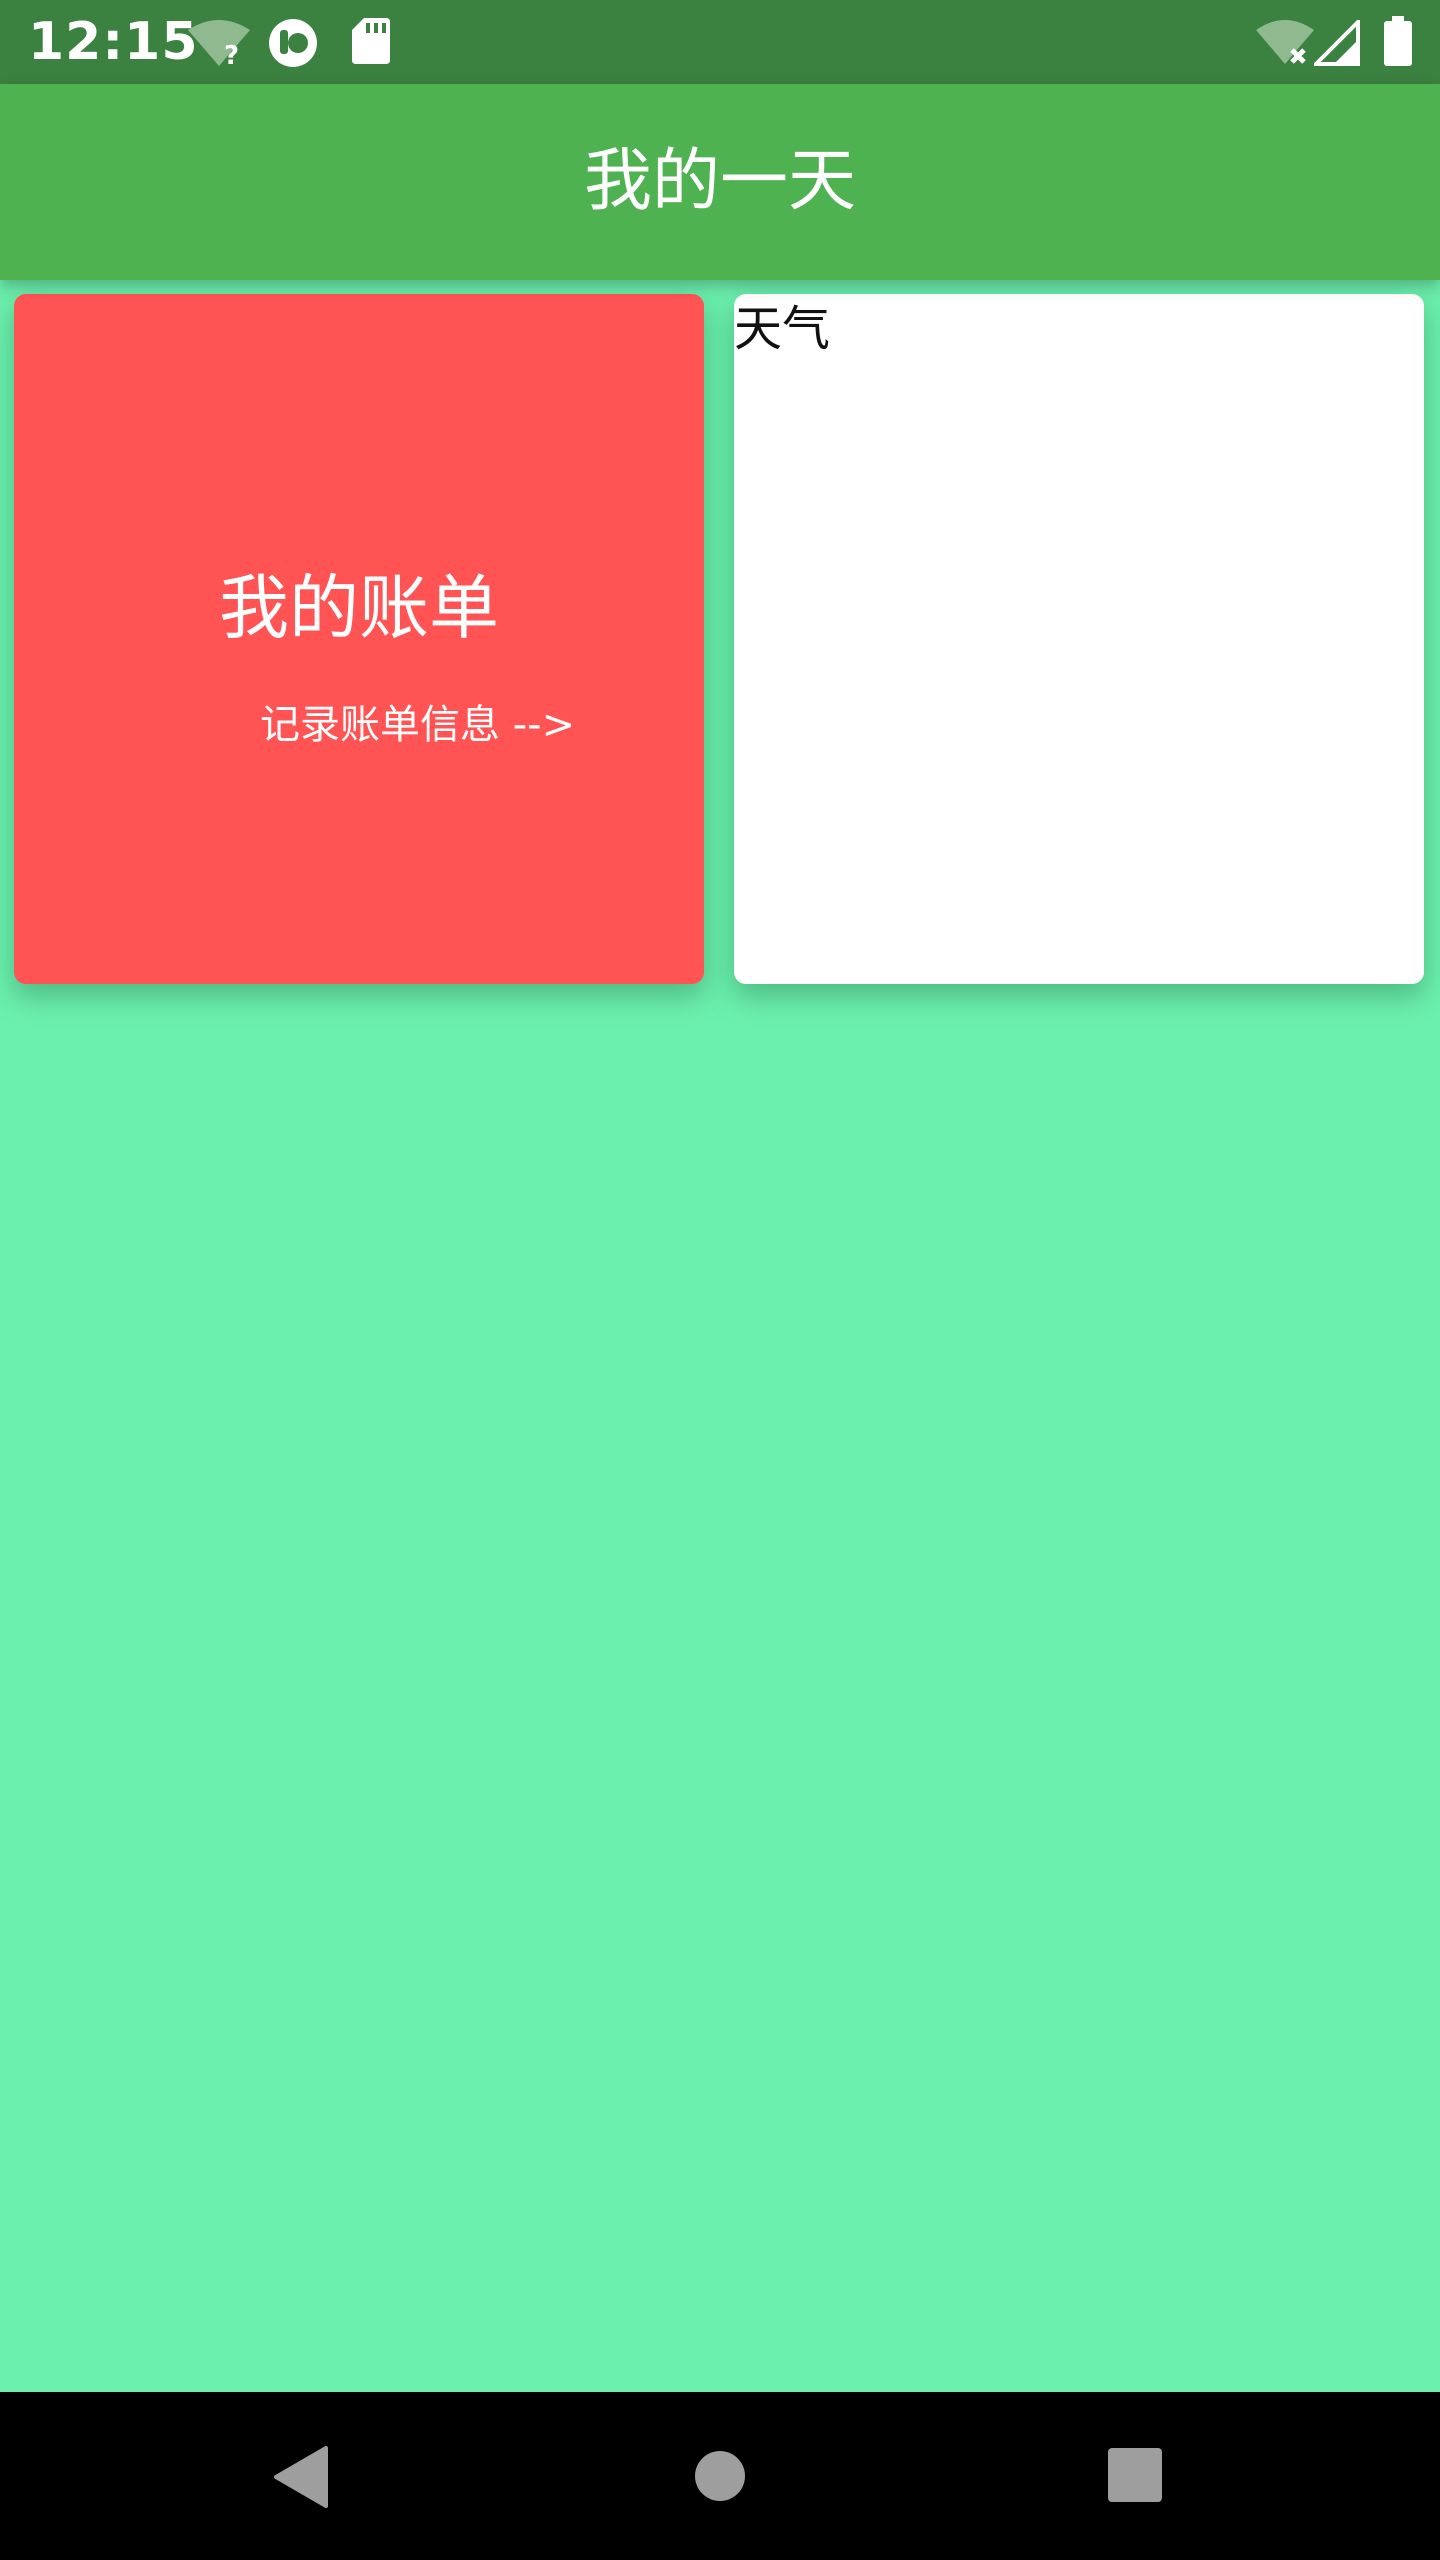 Image resolution: width=1440 pixels, height=2560 pixels. I want to click on page-title: 我的一天, so click(719, 181).